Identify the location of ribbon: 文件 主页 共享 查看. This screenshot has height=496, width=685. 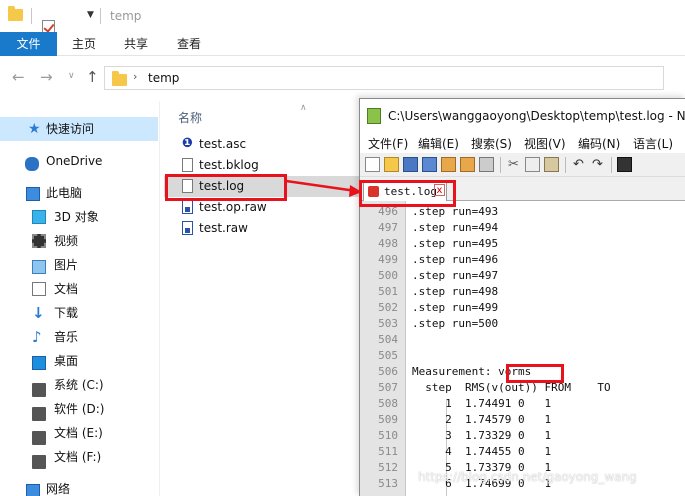
(342, 44).